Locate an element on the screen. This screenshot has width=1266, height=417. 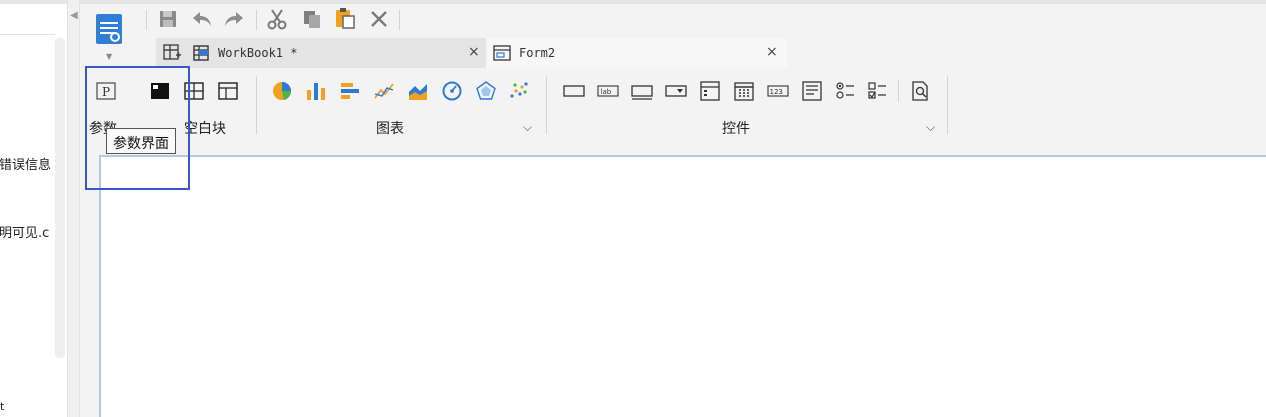
collapse-left-icon: ◀ is located at coordinates (74, 15).